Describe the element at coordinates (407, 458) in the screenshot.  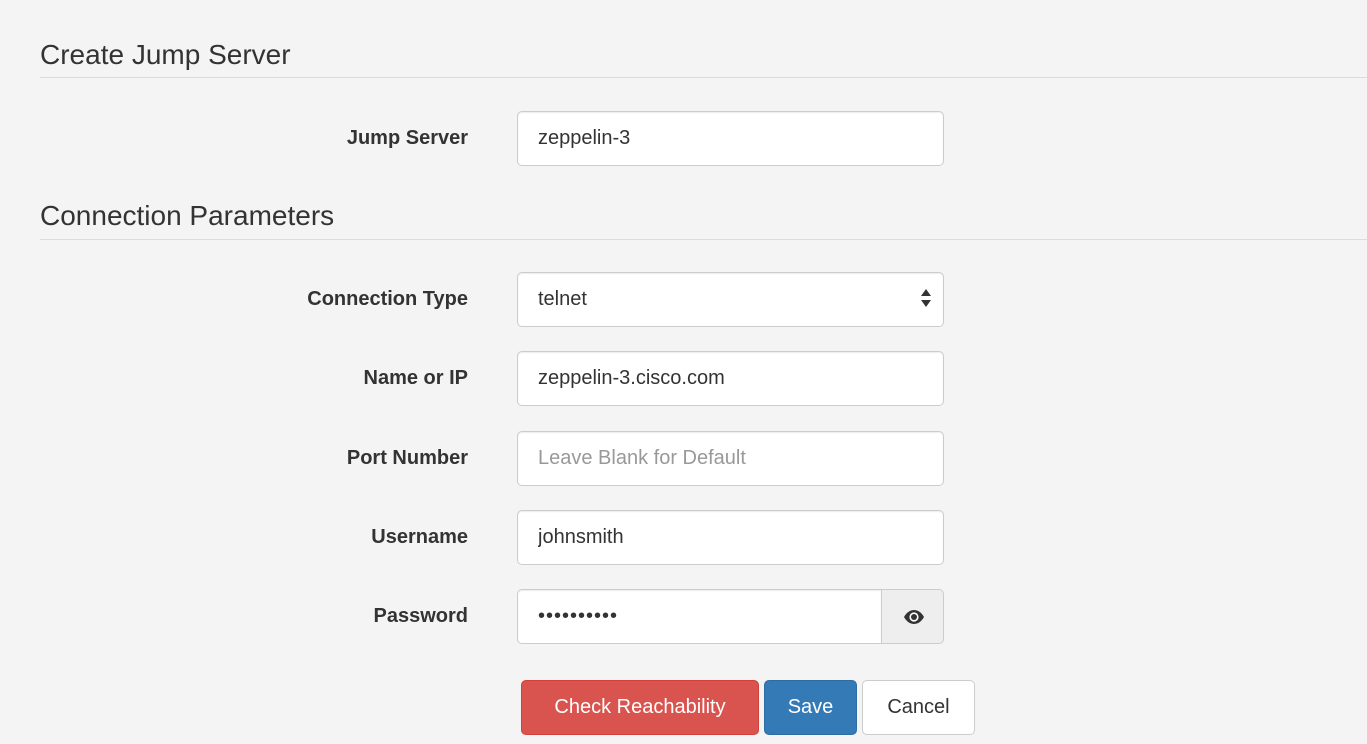
I see `port-number-label: Port Number` at that location.